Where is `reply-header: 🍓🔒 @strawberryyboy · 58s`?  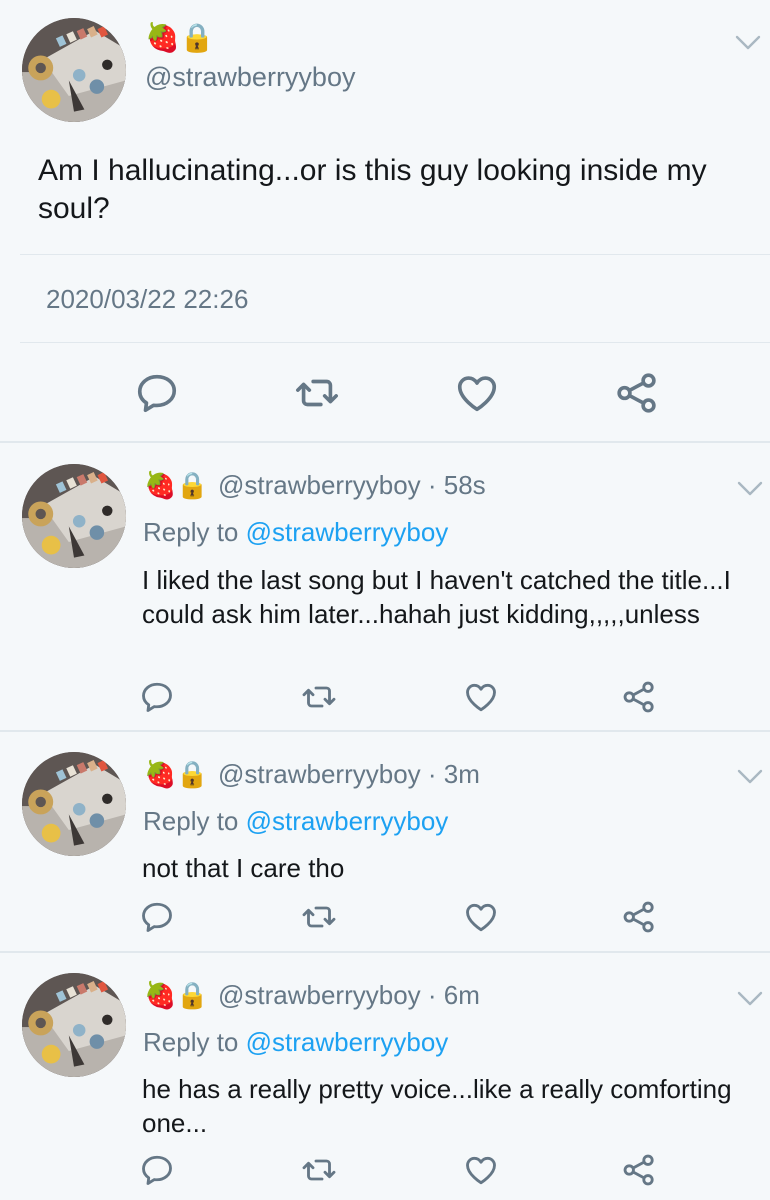
reply-header: 🍓🔒 @strawberryyboy · 58s is located at coordinates (315, 485).